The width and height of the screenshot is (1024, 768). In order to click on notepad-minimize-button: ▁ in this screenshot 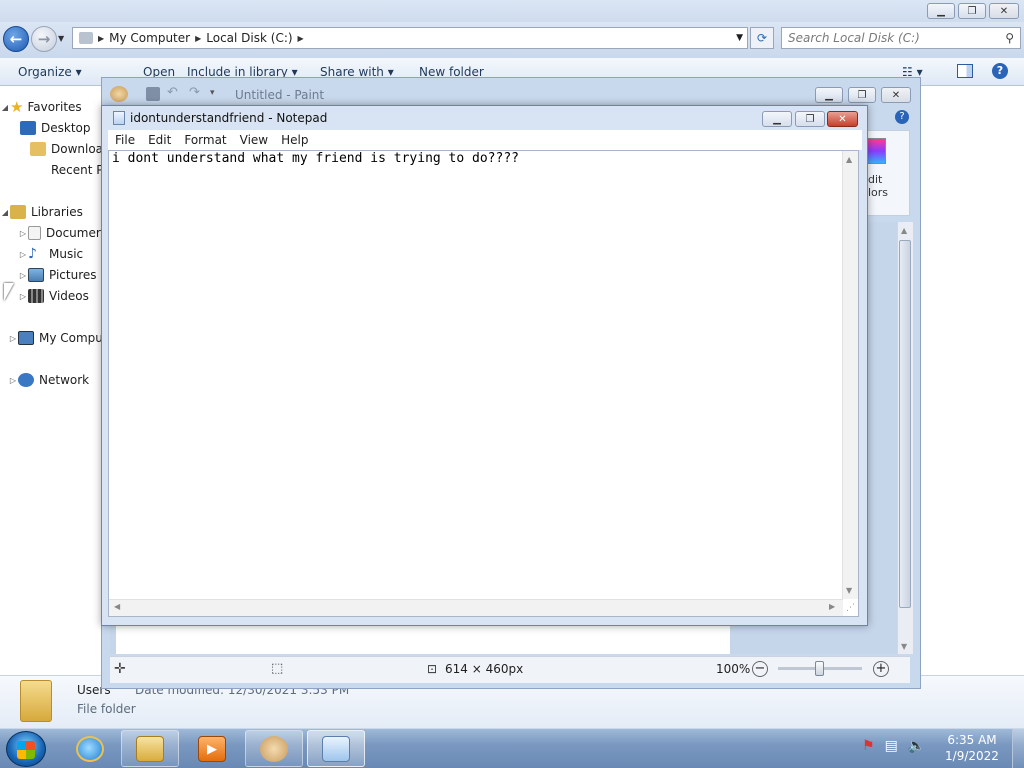, I will do `click(777, 119)`.